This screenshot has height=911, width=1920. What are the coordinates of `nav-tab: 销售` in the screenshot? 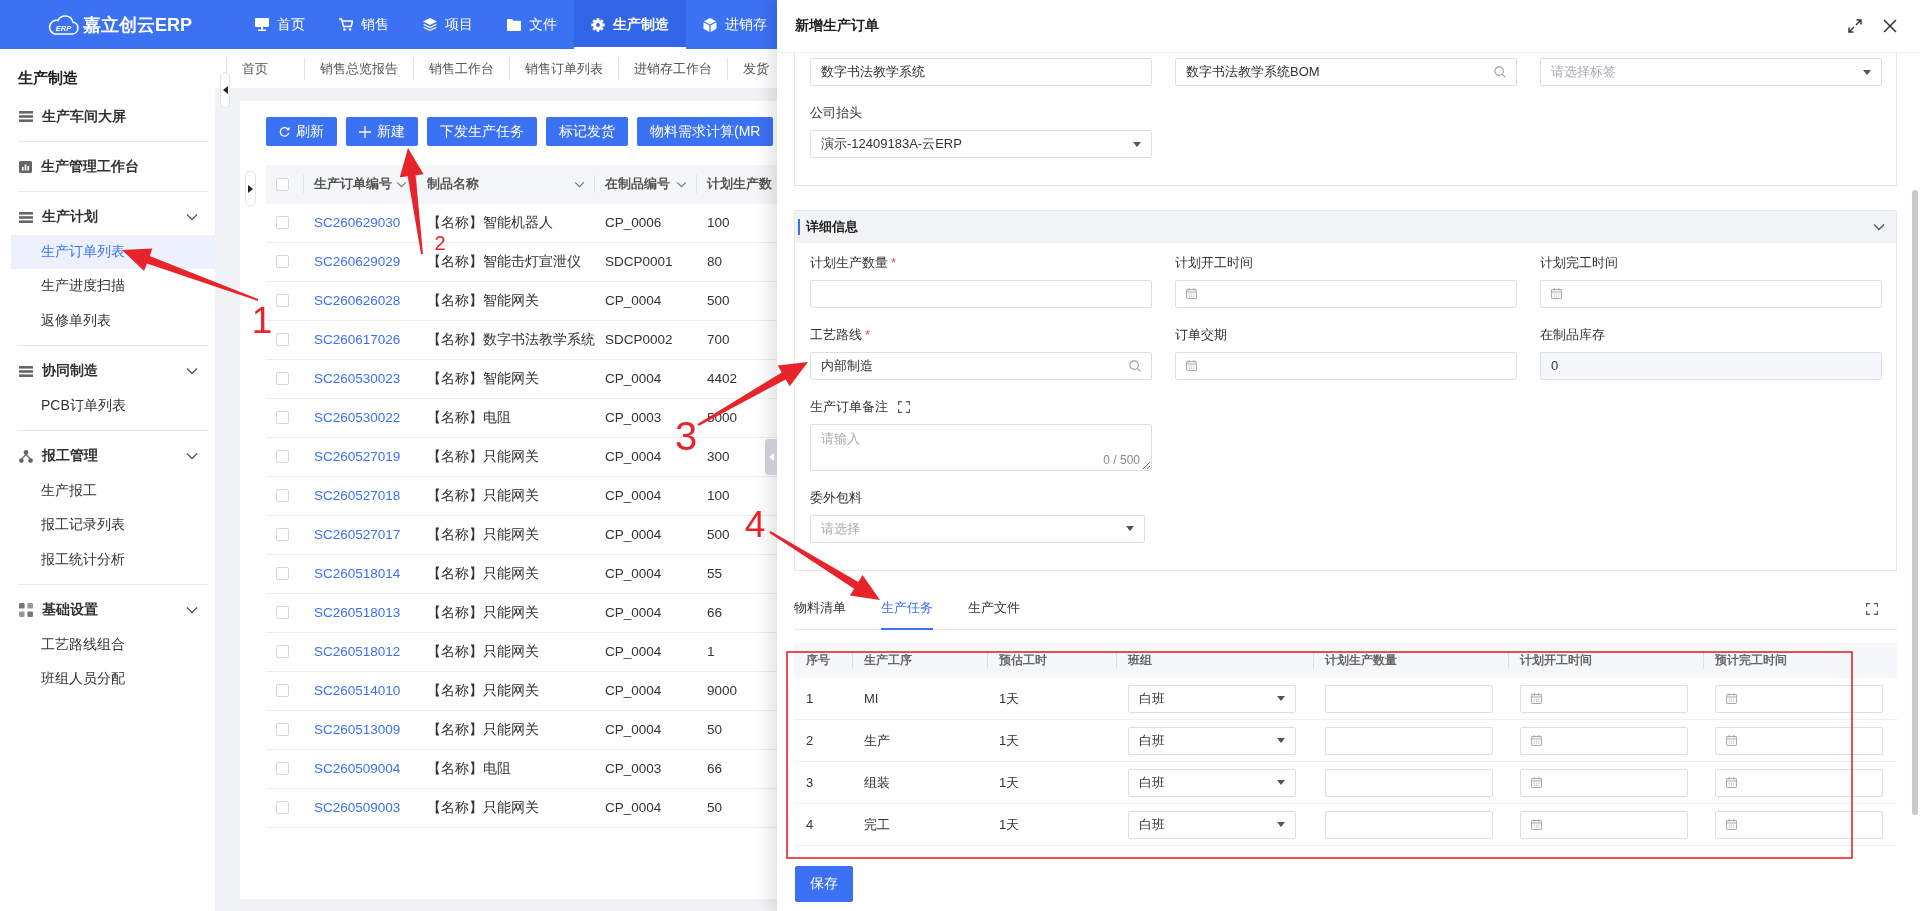 It's located at (364, 24).